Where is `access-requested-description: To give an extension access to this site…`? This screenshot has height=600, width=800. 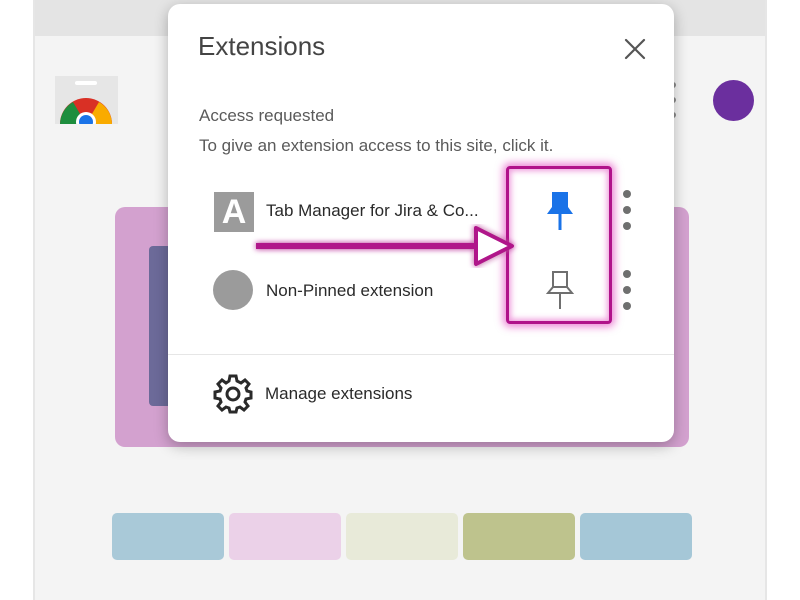 access-requested-description: To give an extension access to this site… is located at coordinates (376, 145).